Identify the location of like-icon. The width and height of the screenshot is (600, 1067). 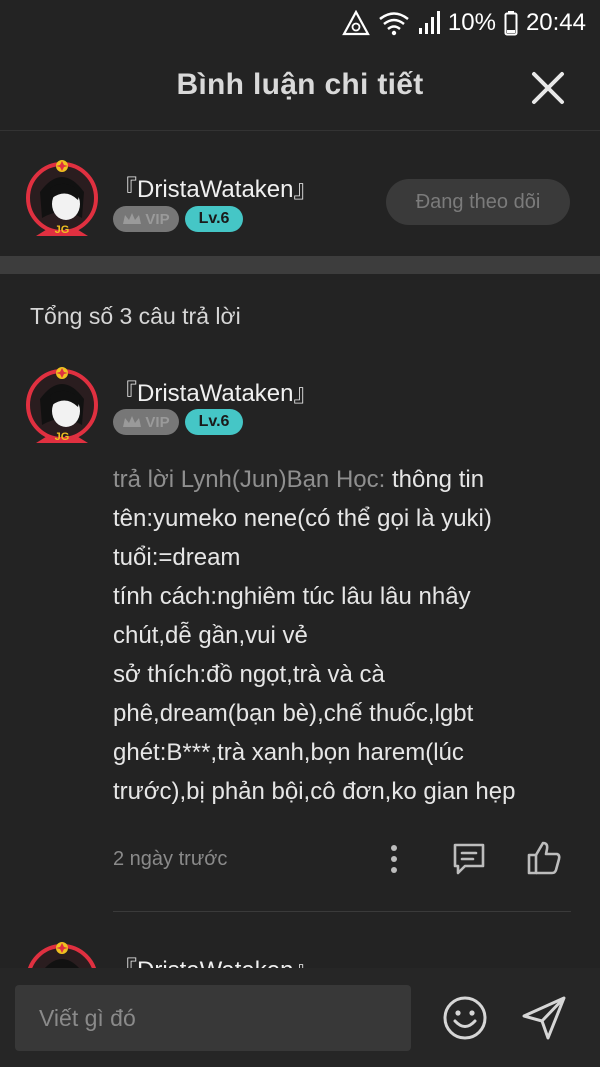
(544, 858).